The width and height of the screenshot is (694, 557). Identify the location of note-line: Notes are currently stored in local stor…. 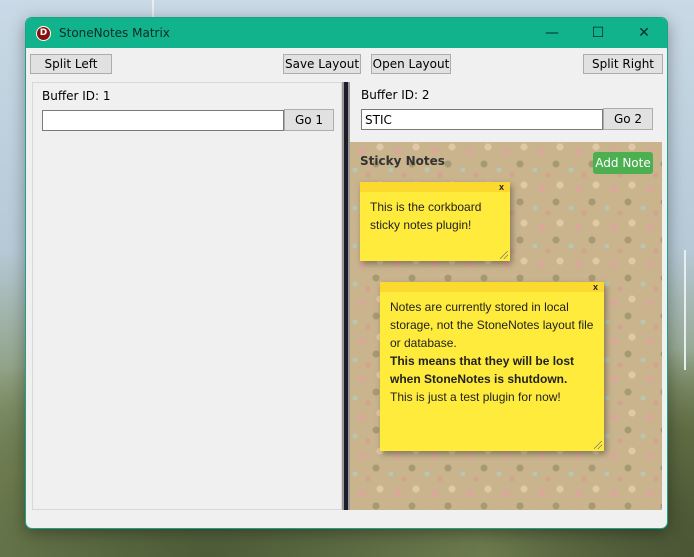
(492, 325).